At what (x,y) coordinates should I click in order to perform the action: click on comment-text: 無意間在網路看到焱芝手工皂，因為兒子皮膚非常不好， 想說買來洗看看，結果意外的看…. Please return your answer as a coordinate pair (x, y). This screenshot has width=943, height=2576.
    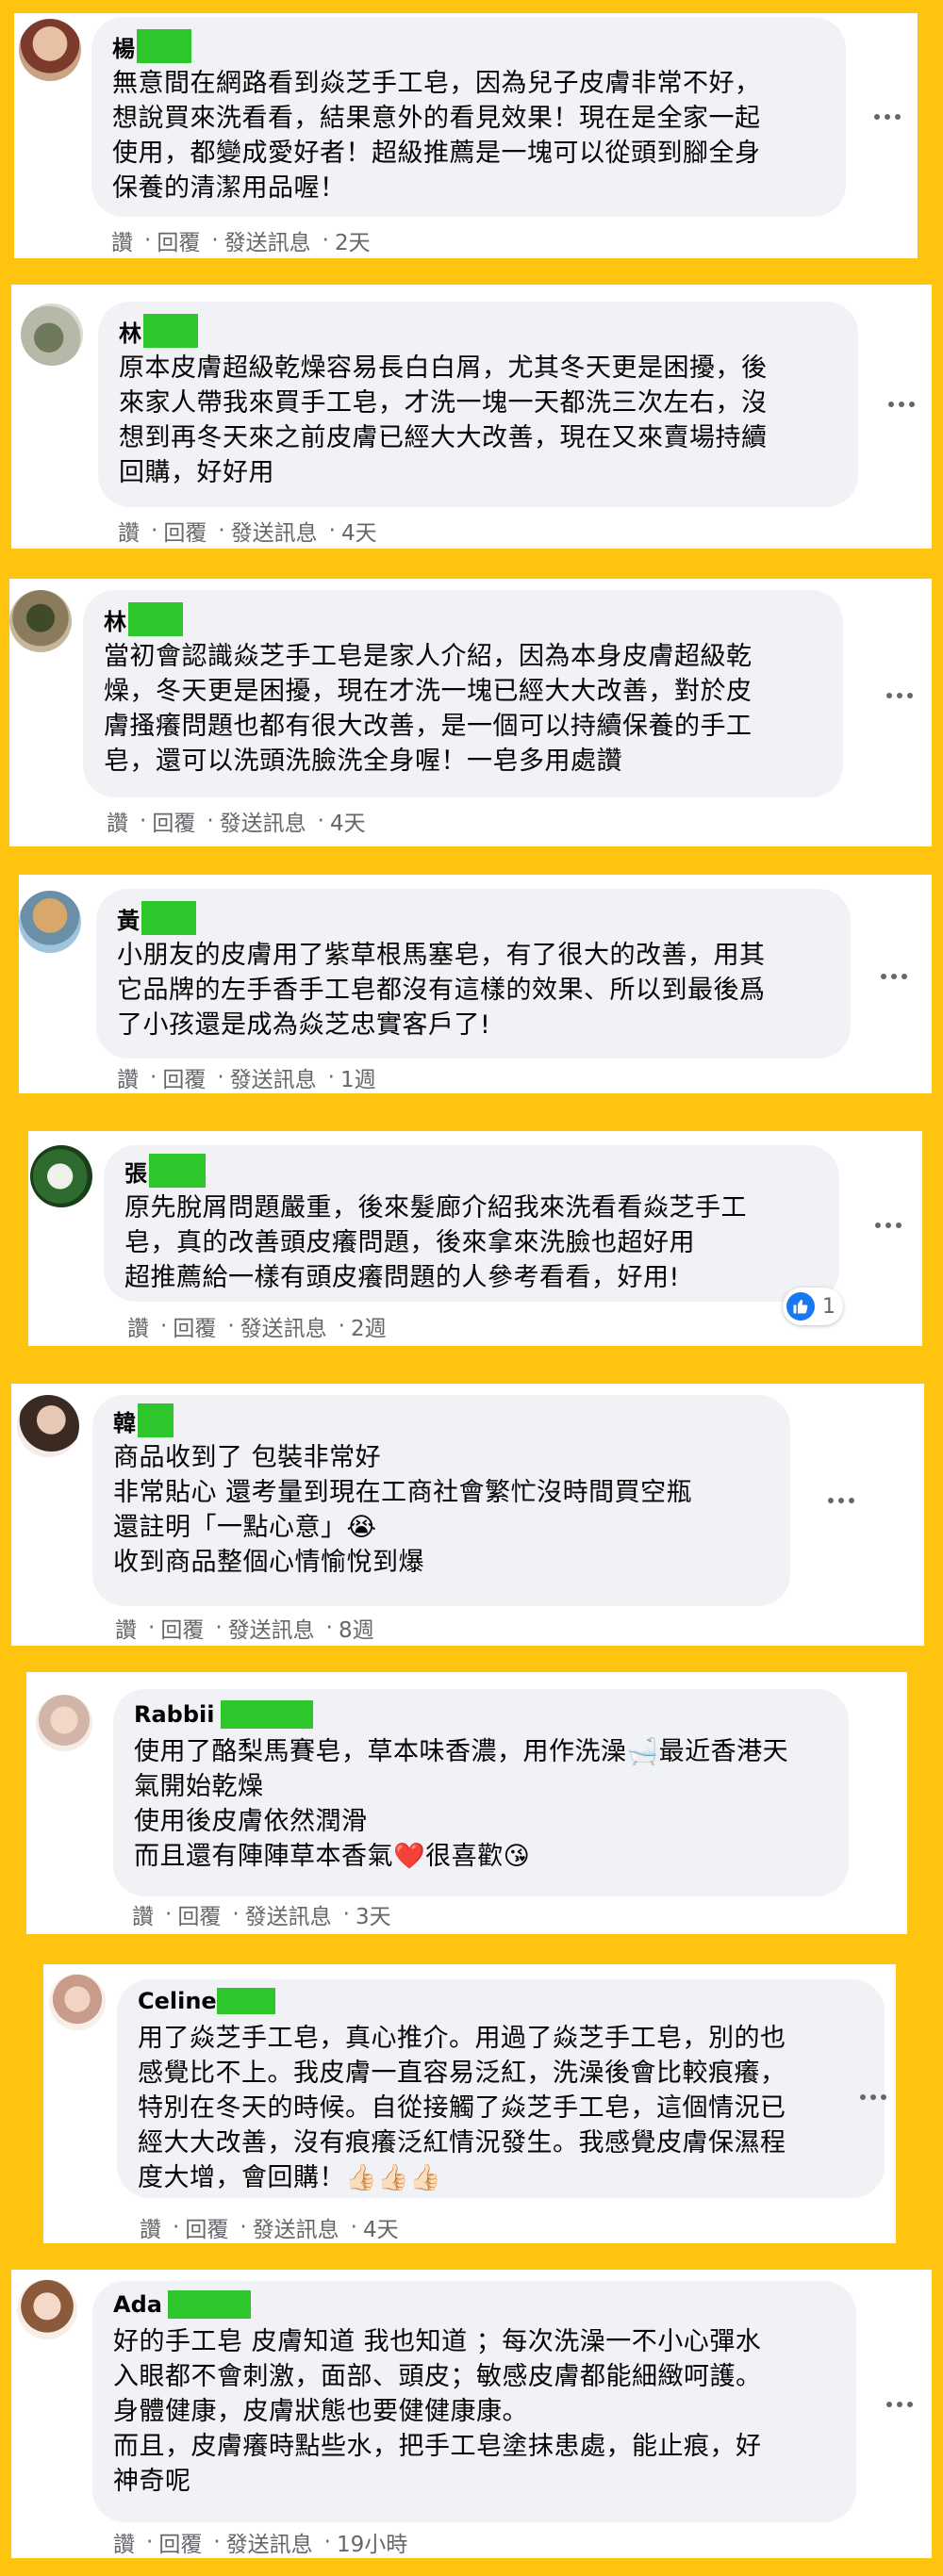
    Looking at the image, I should click on (436, 136).